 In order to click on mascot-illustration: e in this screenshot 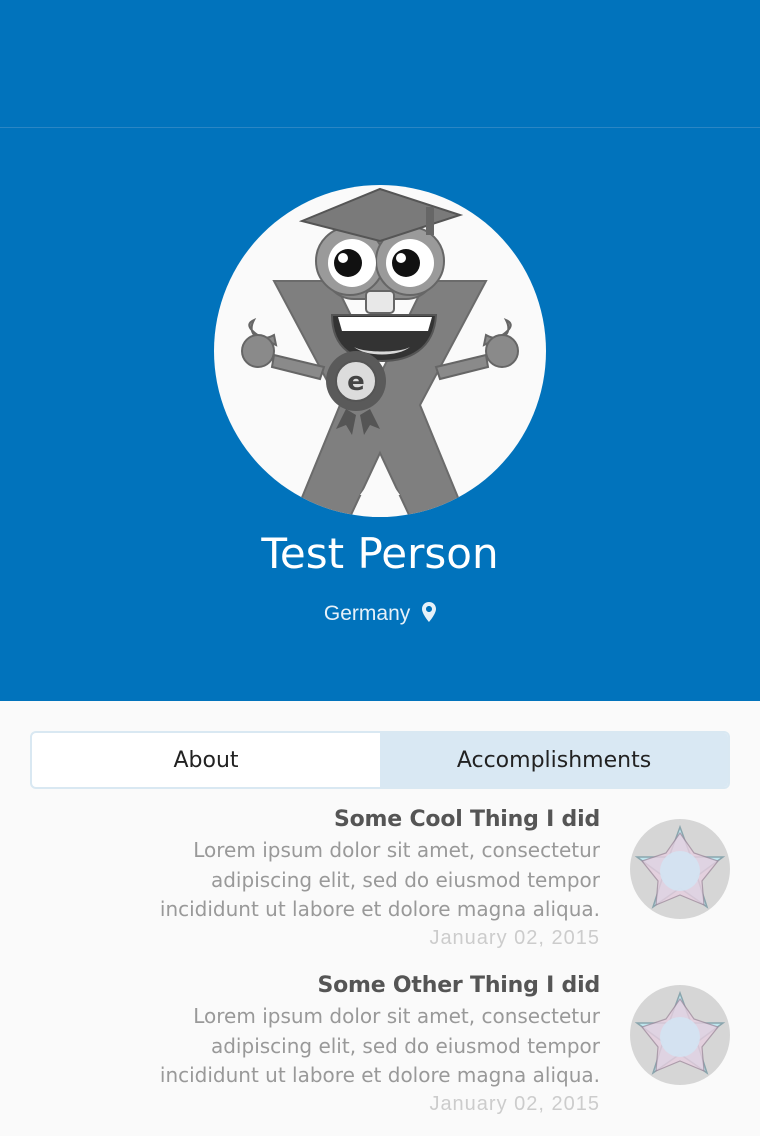, I will do `click(380, 352)`.